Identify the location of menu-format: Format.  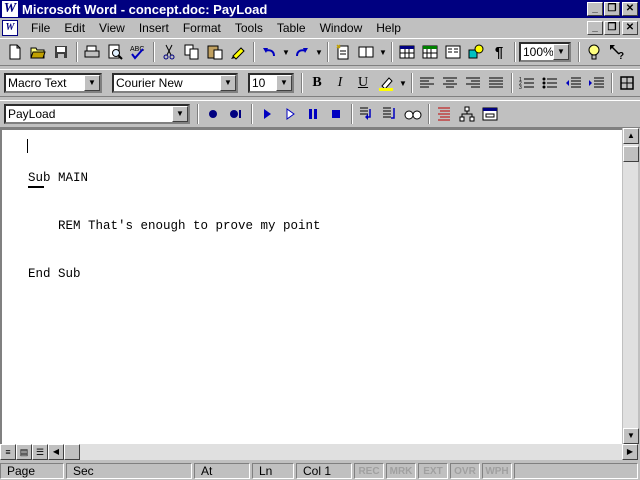
(202, 28).